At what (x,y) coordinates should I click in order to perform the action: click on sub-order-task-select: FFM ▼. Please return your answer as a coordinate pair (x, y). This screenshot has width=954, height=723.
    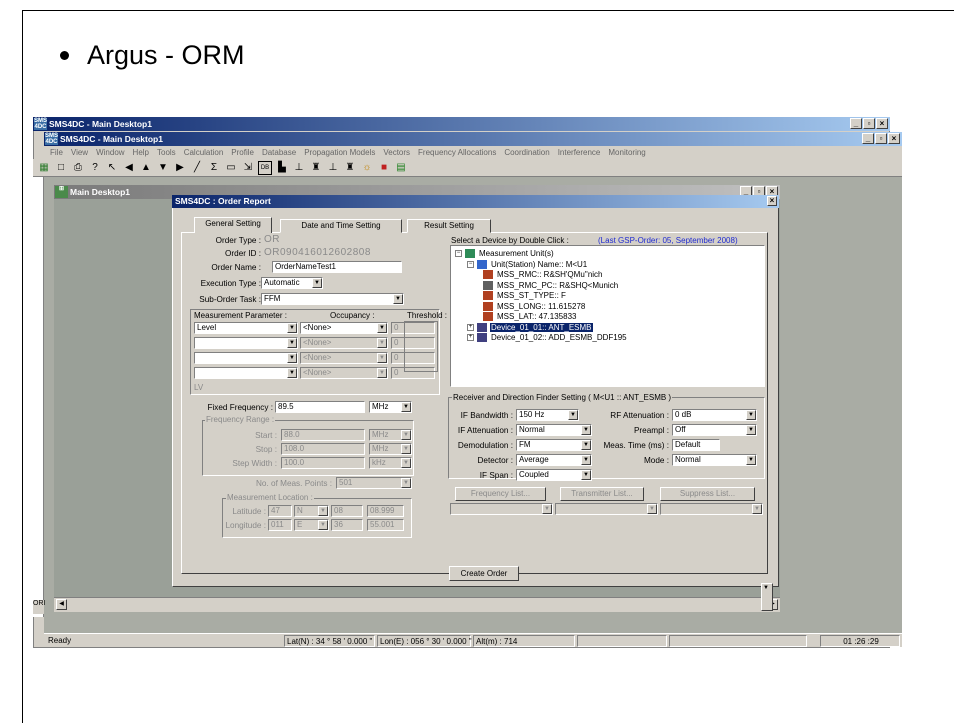
    Looking at the image, I should click on (332, 299).